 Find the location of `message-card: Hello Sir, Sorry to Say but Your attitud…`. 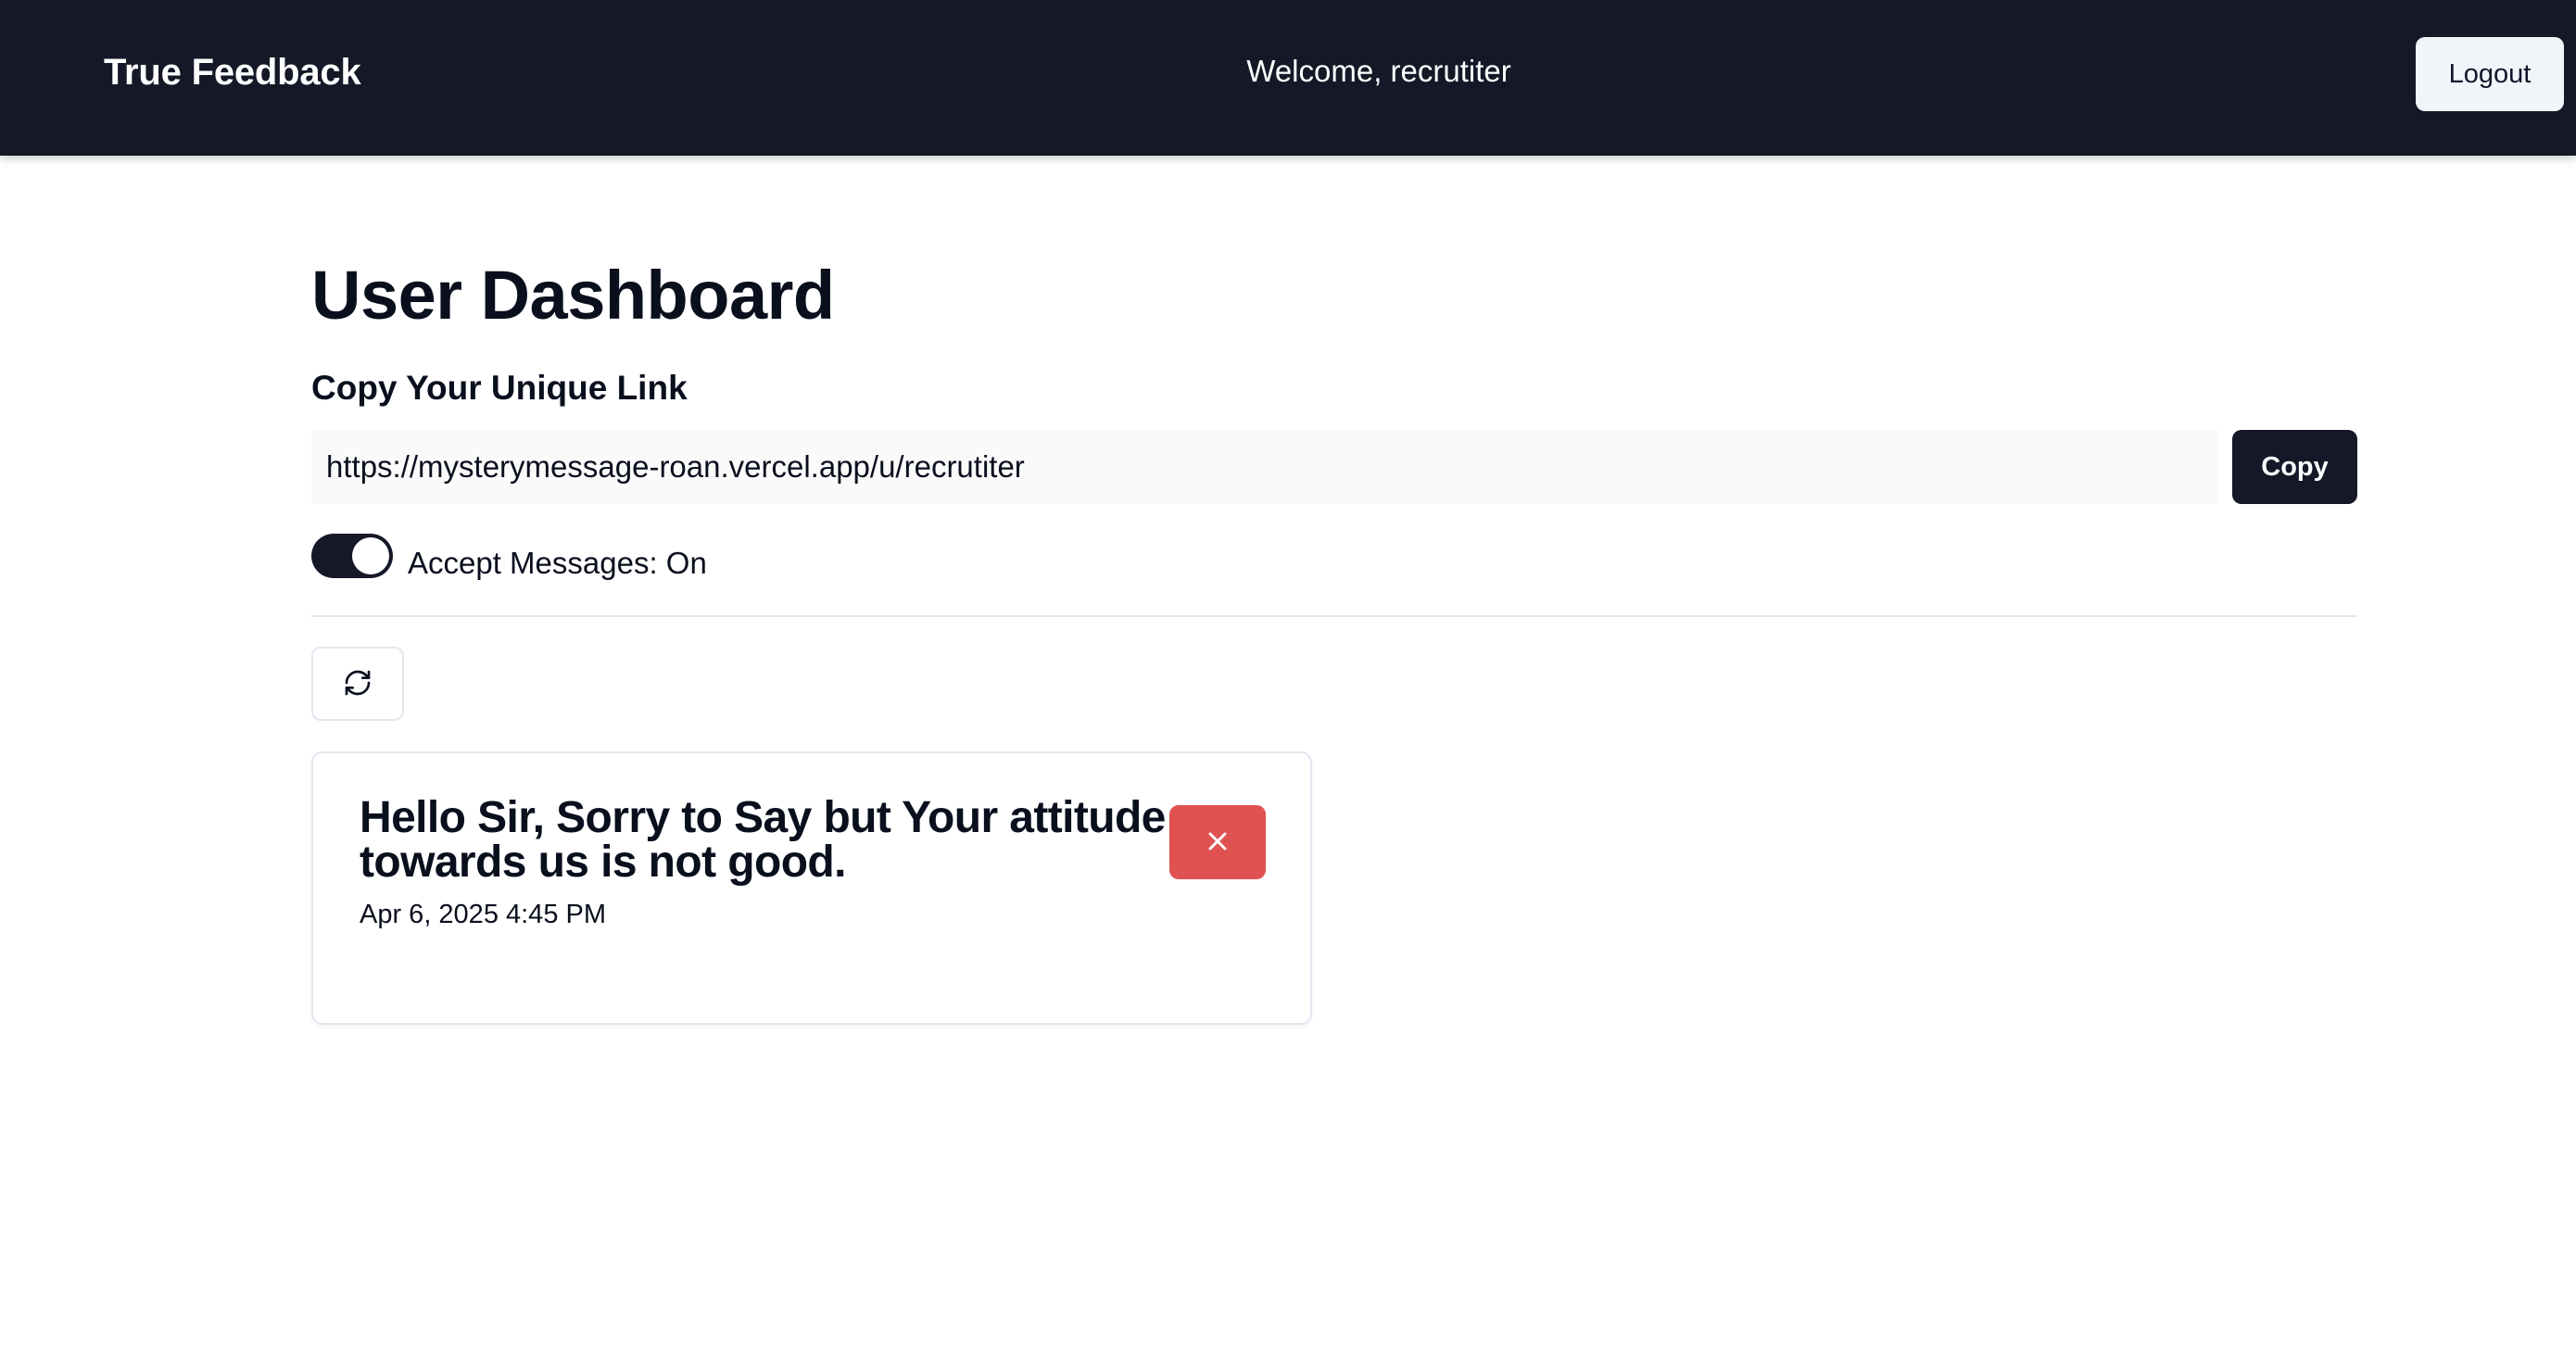

message-card: Hello Sir, Sorry to Say but Your attitud… is located at coordinates (812, 888).